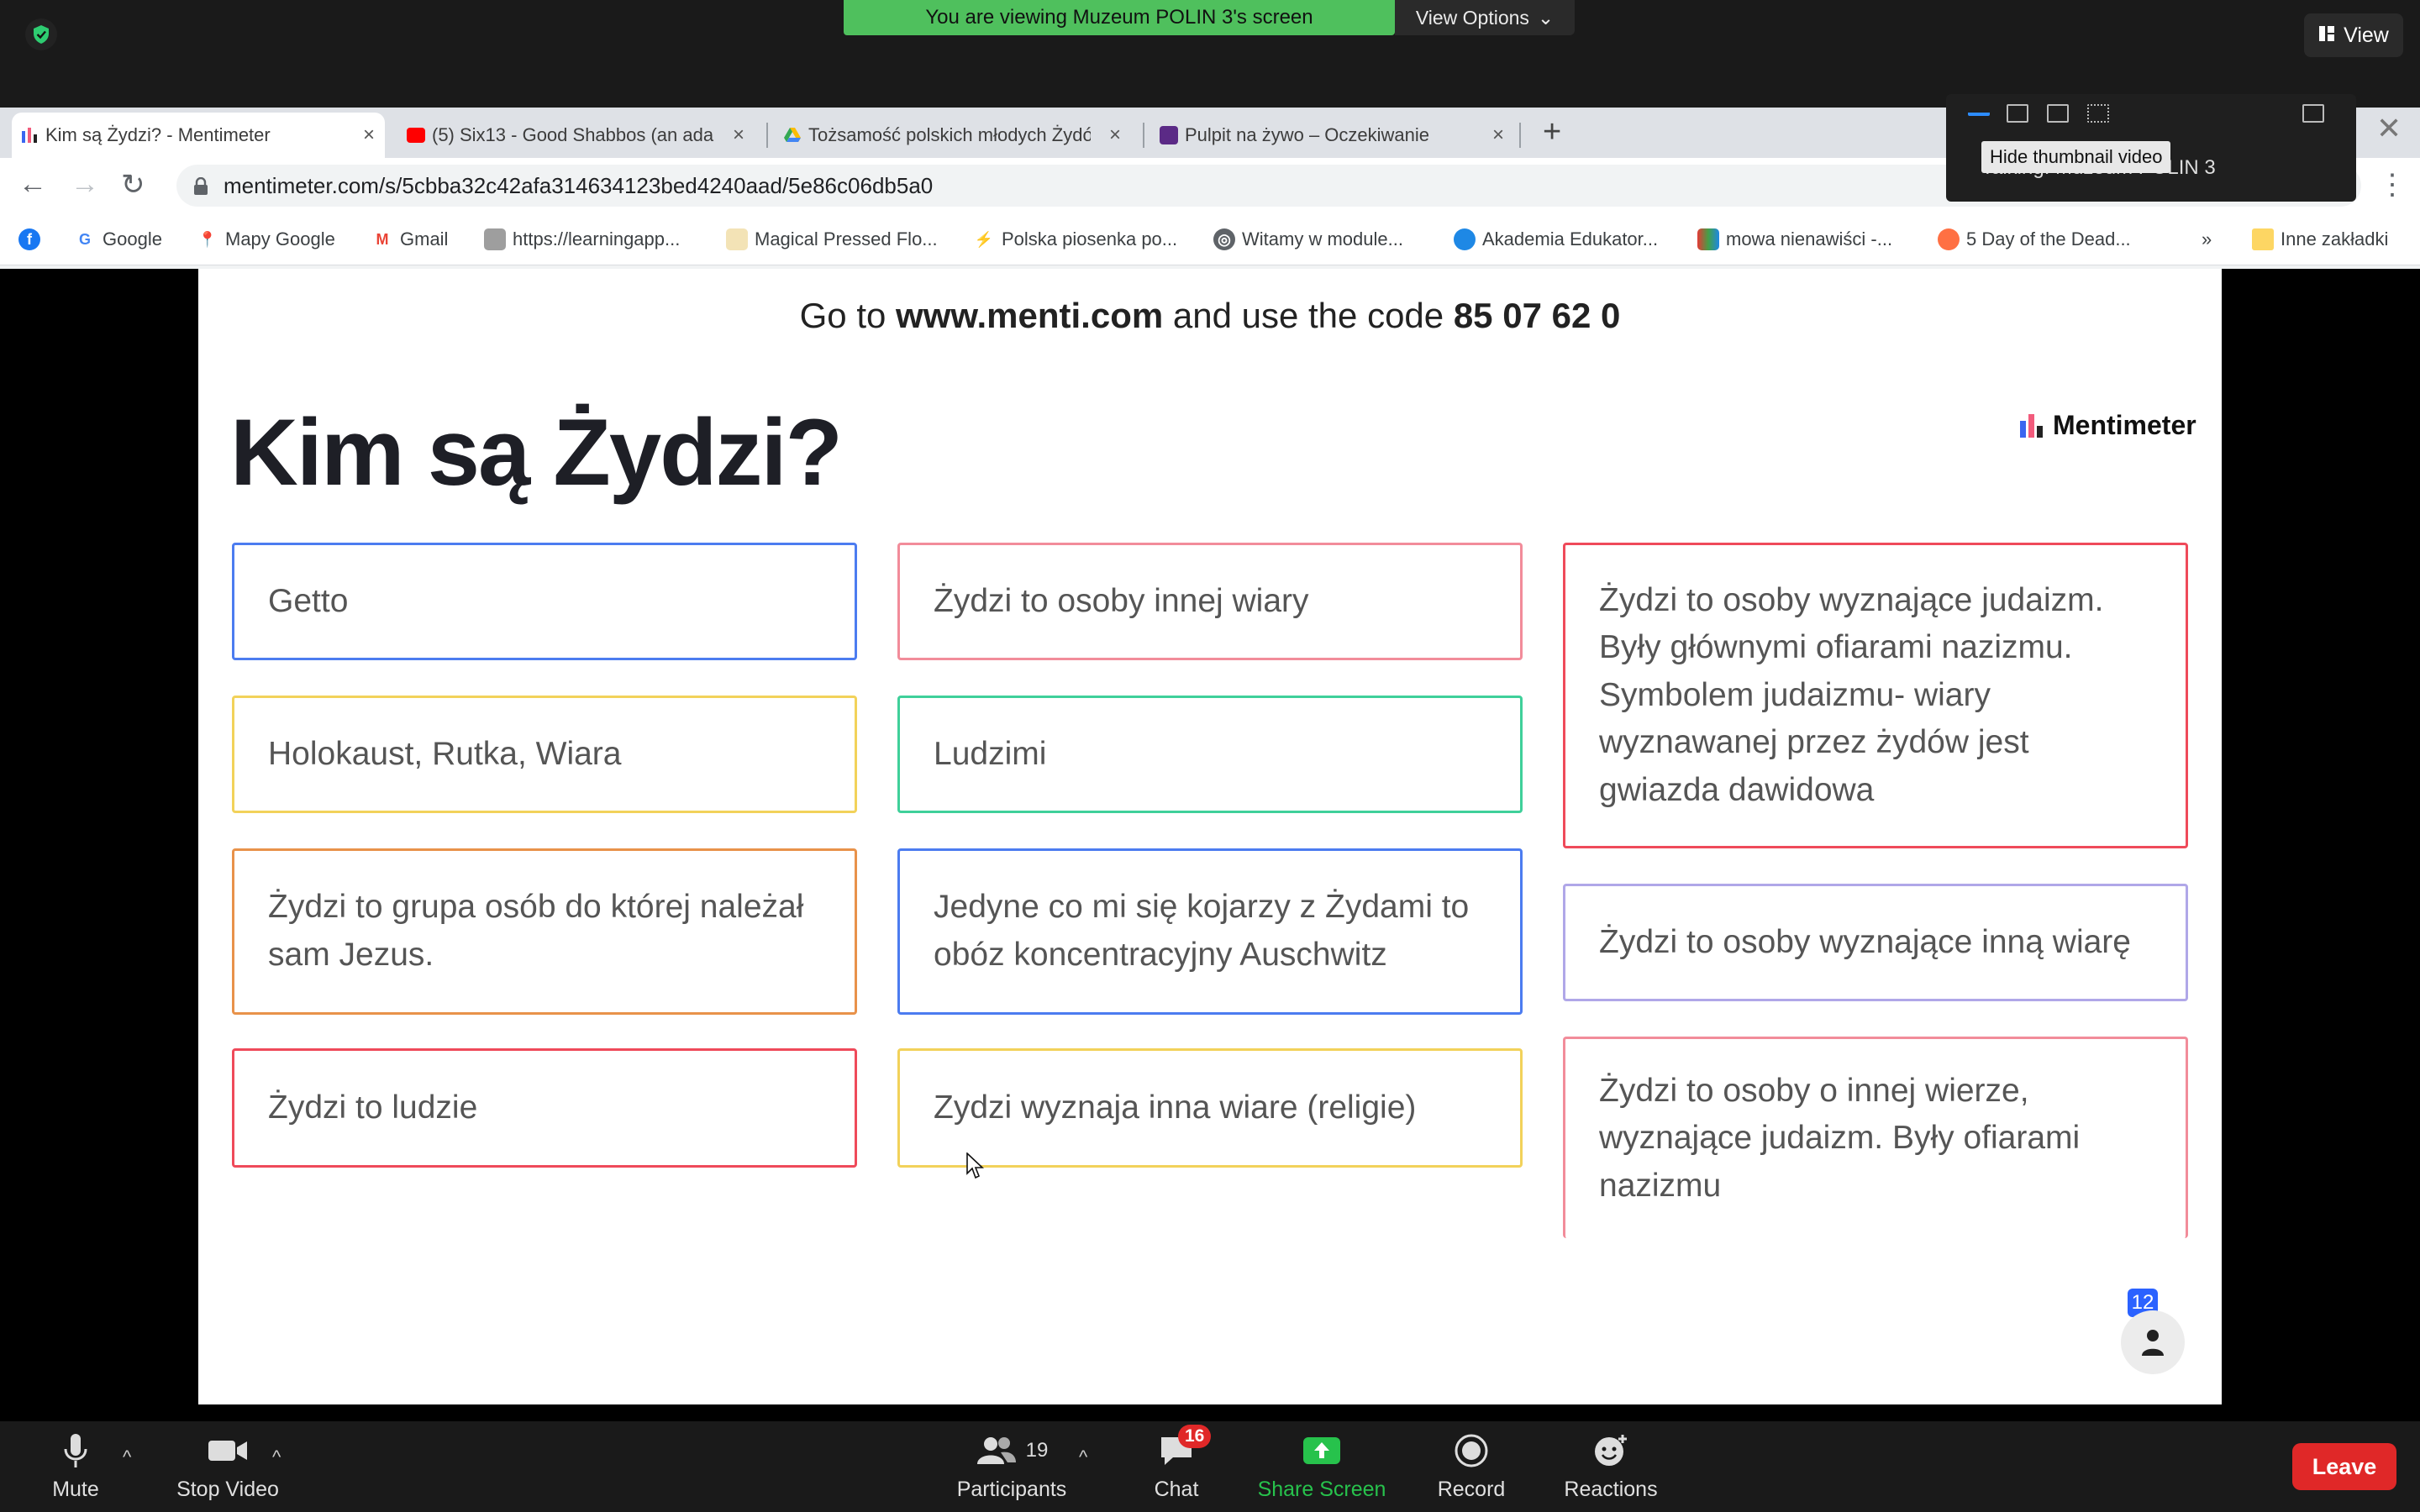 This screenshot has width=2420, height=1512. I want to click on view-options-button: View Options ⌄, so click(1485, 17).